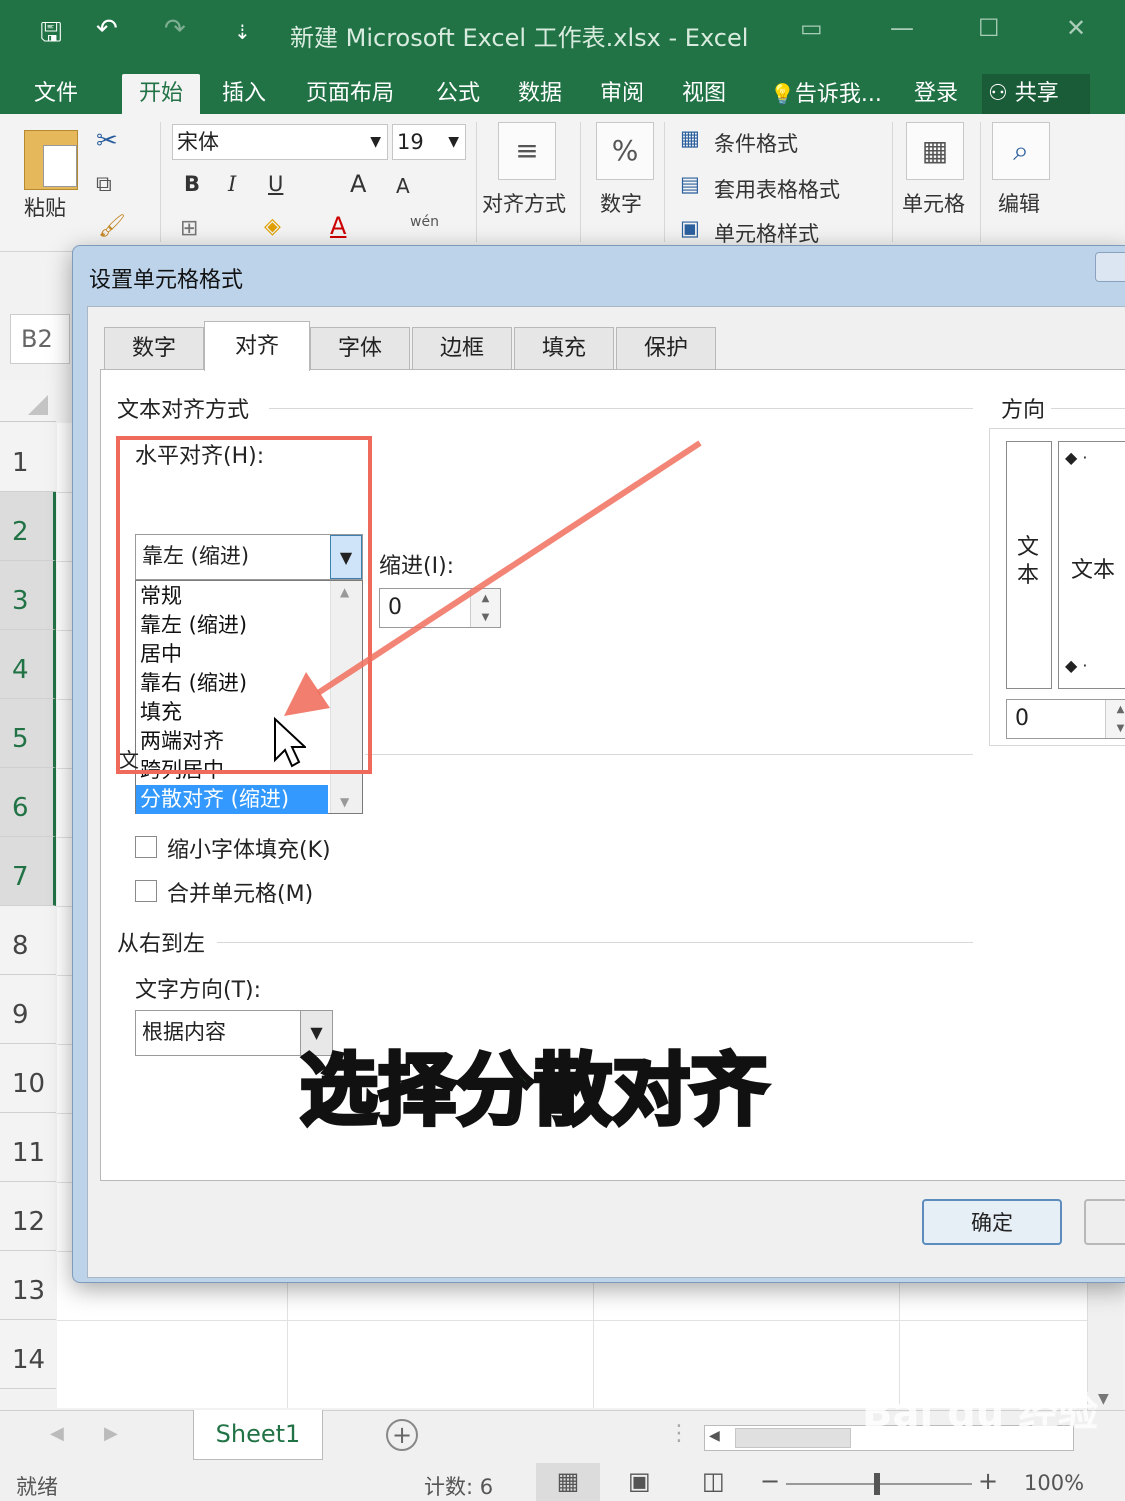 The height and width of the screenshot is (1501, 1125). Describe the element at coordinates (378, 1091) in the screenshot. I see `caption-select: 选择` at that location.